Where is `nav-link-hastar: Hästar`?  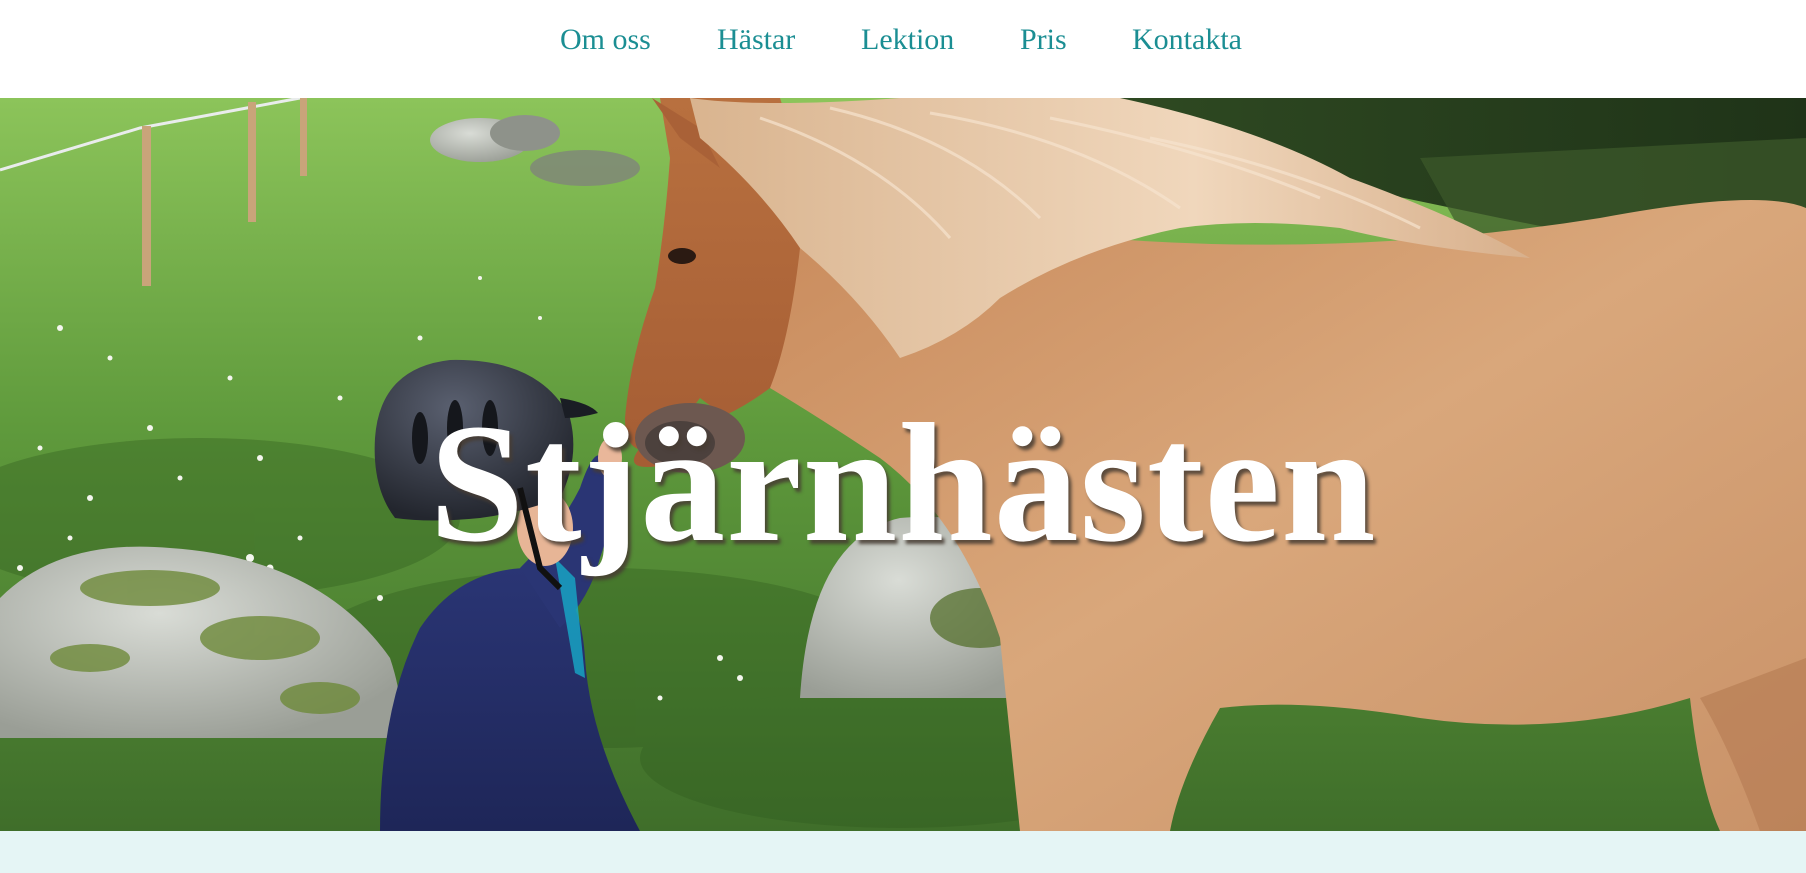
nav-link-hastar: Hästar is located at coordinates (756, 40).